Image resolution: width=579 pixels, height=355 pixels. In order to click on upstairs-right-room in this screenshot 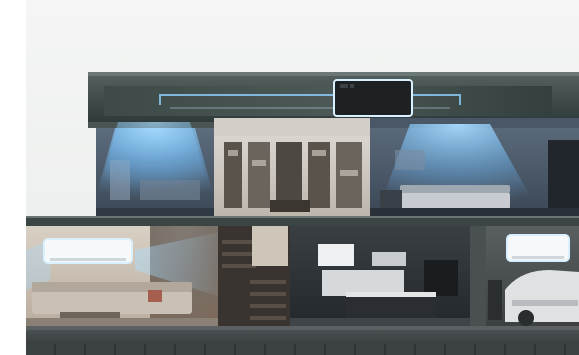, I will do `click(474, 167)`.